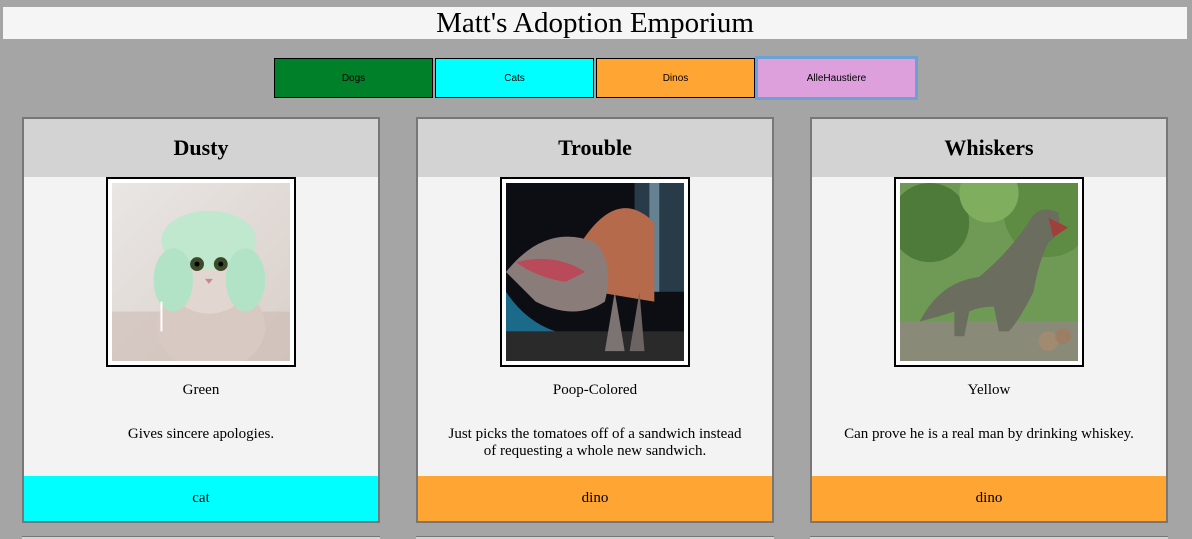 This screenshot has width=1192, height=539. Describe the element at coordinates (514, 78) in the screenshot. I see `filter-cats-button: Cats` at that location.